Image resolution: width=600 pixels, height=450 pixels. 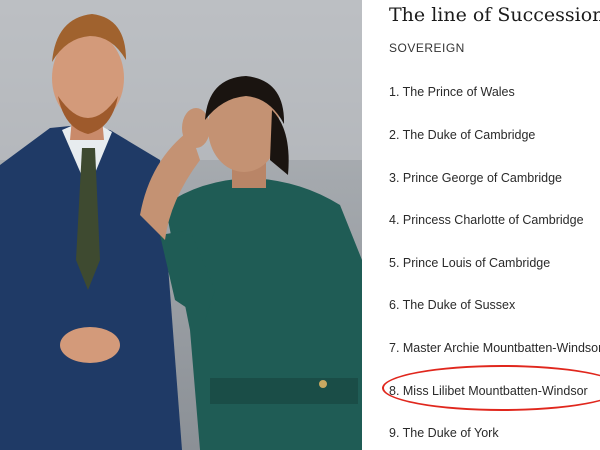 I want to click on succession-item-7: 7. Master Archie Mountbatten-Windsor, so click(x=494, y=348).